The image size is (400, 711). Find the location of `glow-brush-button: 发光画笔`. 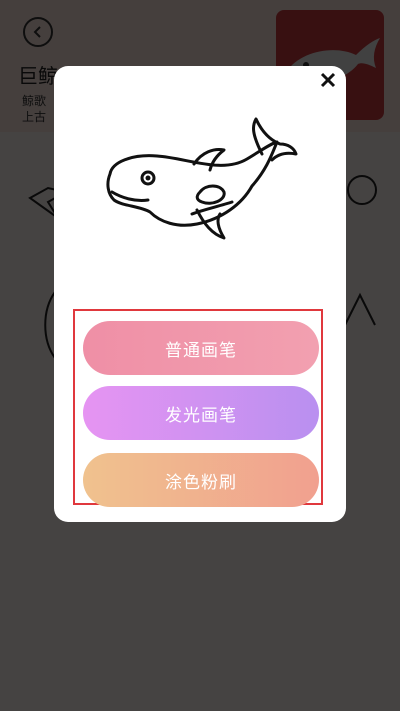

glow-brush-button: 发光画笔 is located at coordinates (201, 413).